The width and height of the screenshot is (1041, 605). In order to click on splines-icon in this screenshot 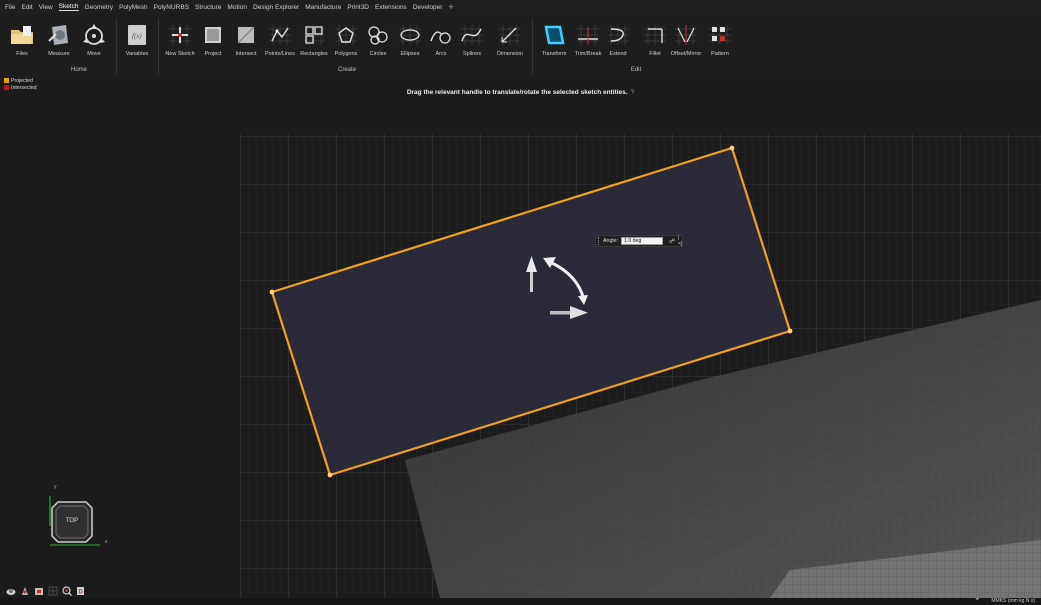, I will do `click(472, 35)`.